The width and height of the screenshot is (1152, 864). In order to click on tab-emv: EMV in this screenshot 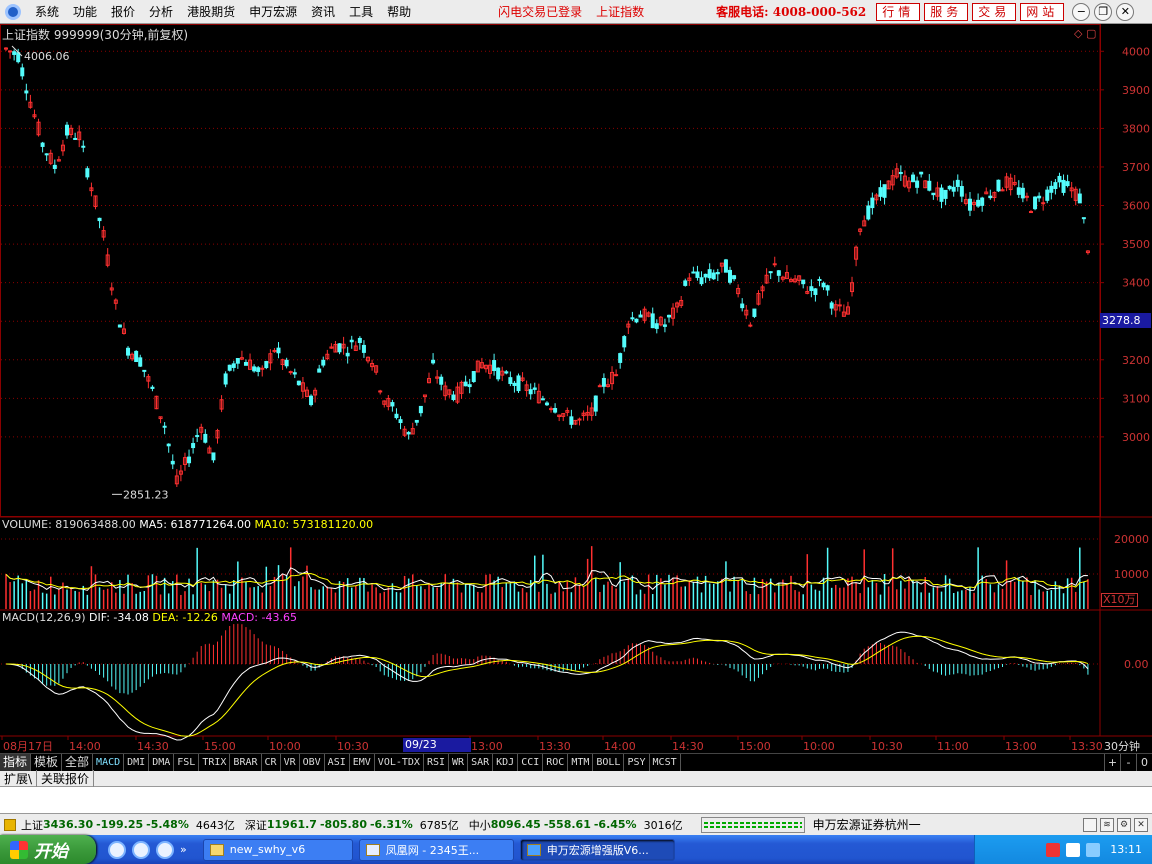, I will do `click(362, 762)`.